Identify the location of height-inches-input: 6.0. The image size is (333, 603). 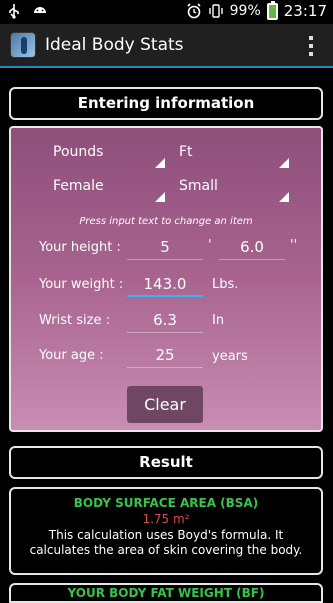
(252, 248).